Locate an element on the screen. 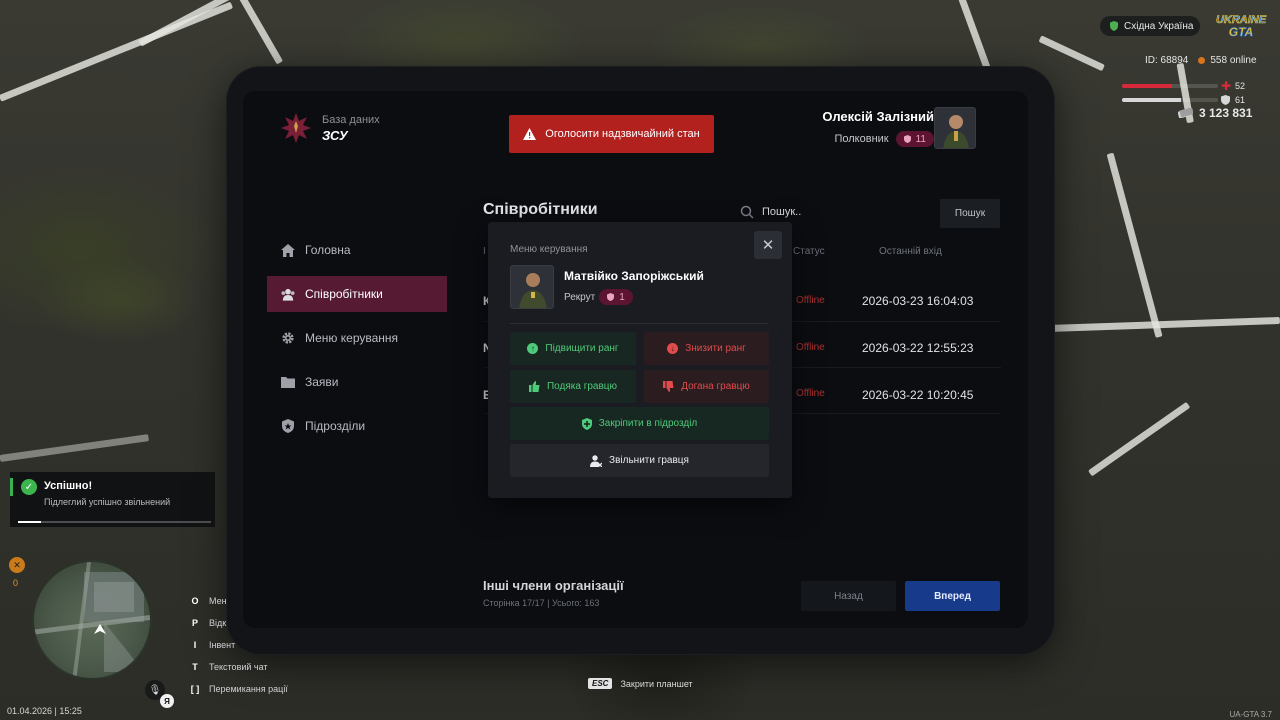 The image size is (1280, 720). player-rank: Рекрут 1 is located at coordinates (598, 297).